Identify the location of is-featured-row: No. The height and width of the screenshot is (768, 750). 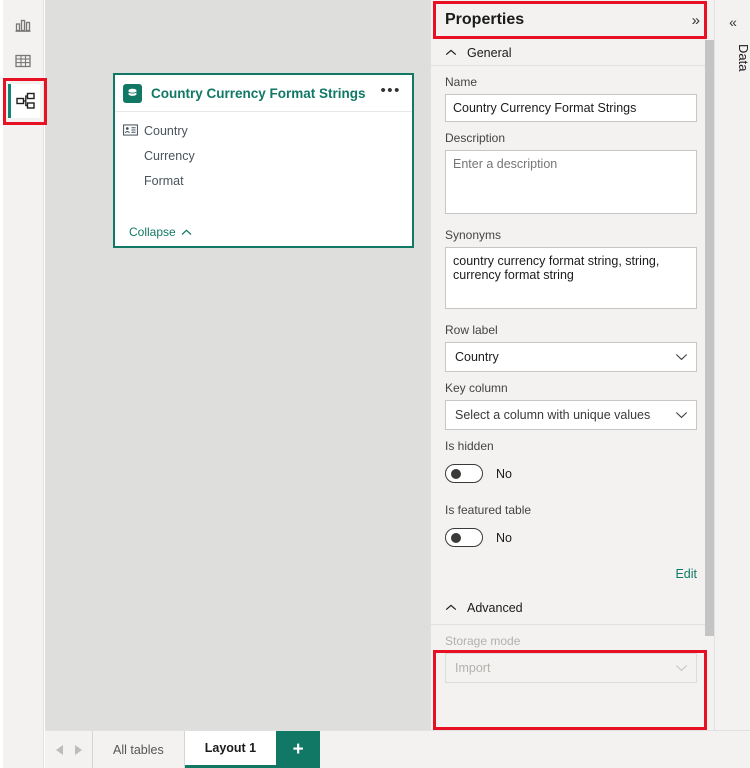
(571, 537).